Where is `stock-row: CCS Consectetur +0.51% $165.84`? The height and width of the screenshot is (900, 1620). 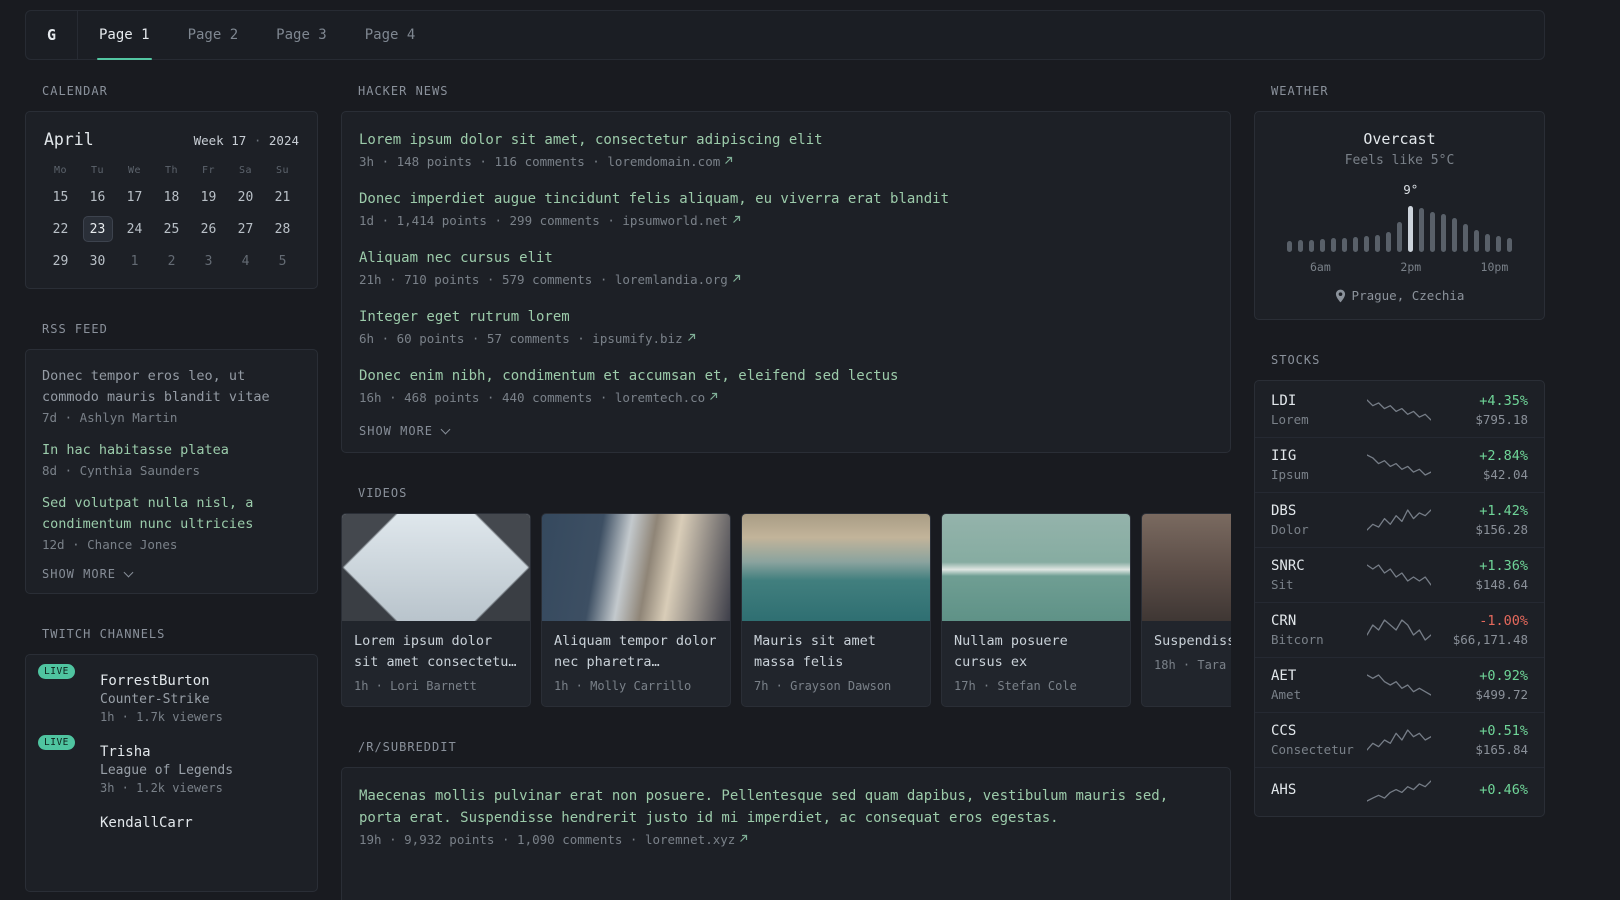
stock-row: CCS Consectetur +0.51% $165.84 is located at coordinates (1399, 739).